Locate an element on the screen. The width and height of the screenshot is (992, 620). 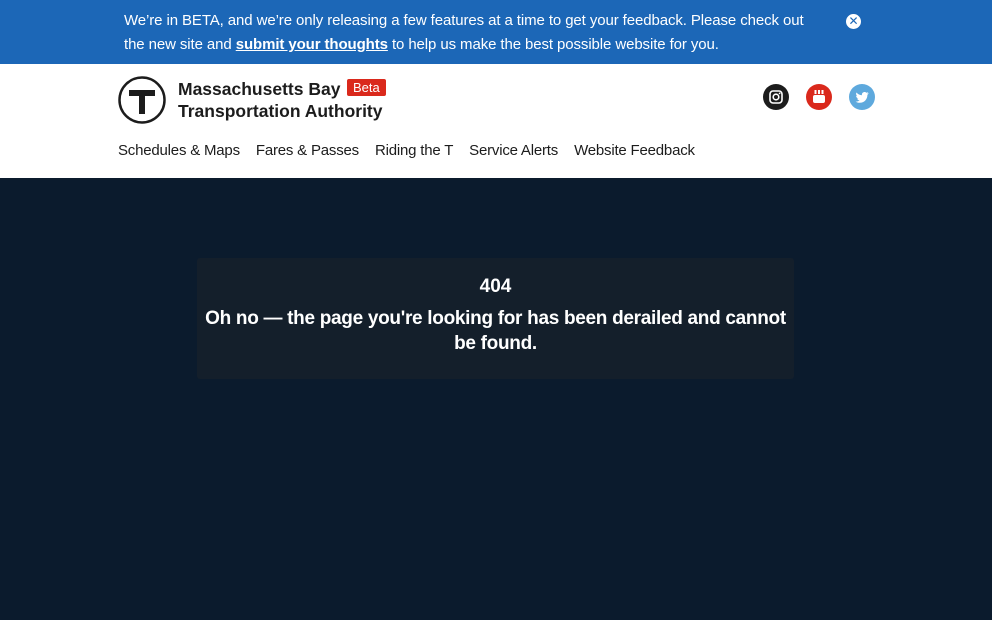
instagram-icon is located at coordinates (776, 97).